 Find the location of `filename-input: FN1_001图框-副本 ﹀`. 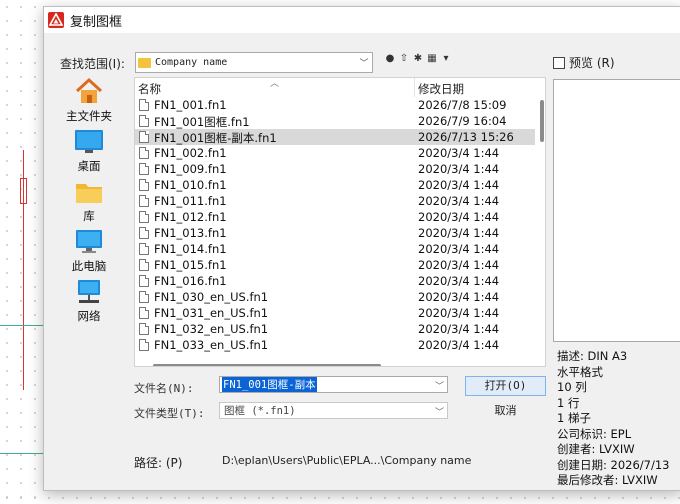

filename-input: FN1_001图框-副本 ﹀ is located at coordinates (333, 384).